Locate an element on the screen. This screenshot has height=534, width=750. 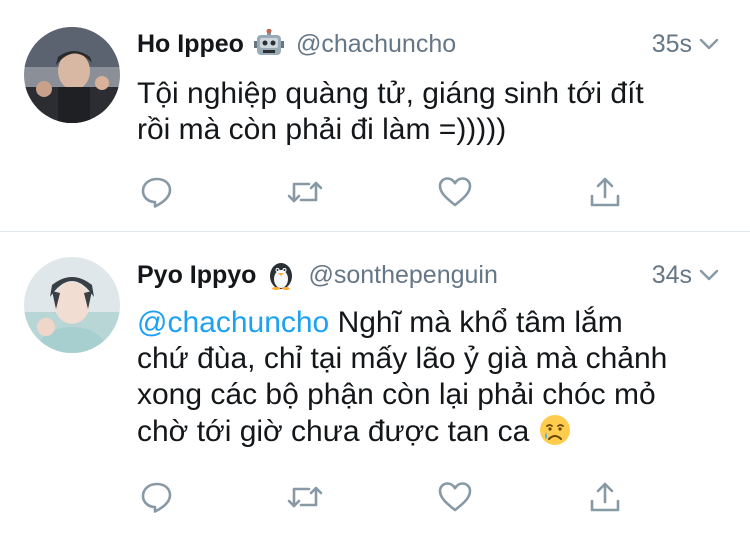
tweet-text-line: rồi mà còn phải đi làm =))))) is located at coordinates (322, 129).